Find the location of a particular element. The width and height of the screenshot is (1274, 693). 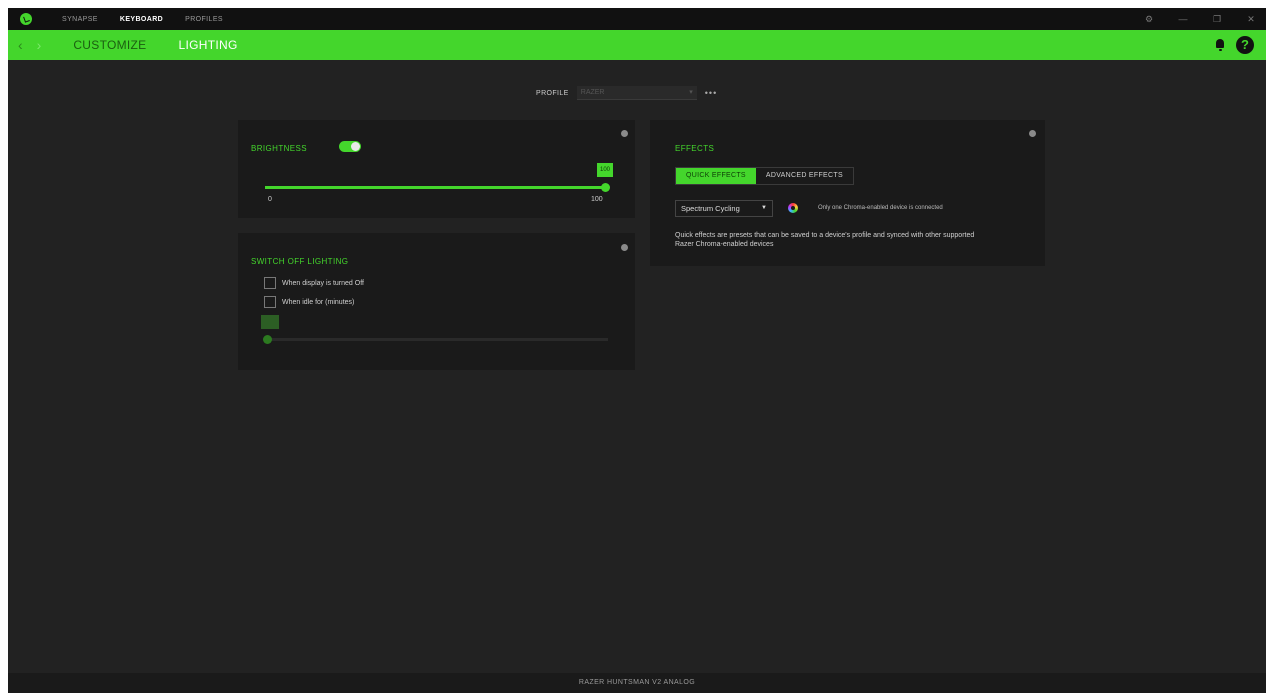

settings-icon: ⚙ is located at coordinates (1149, 19).